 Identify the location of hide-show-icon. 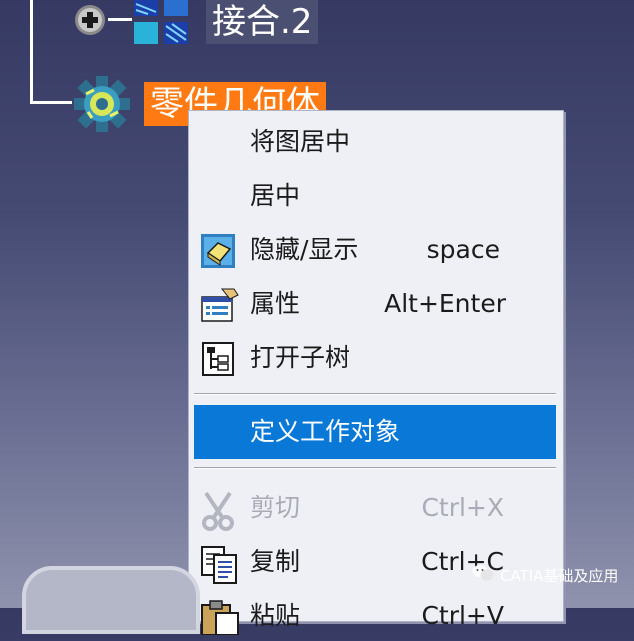
(218, 251).